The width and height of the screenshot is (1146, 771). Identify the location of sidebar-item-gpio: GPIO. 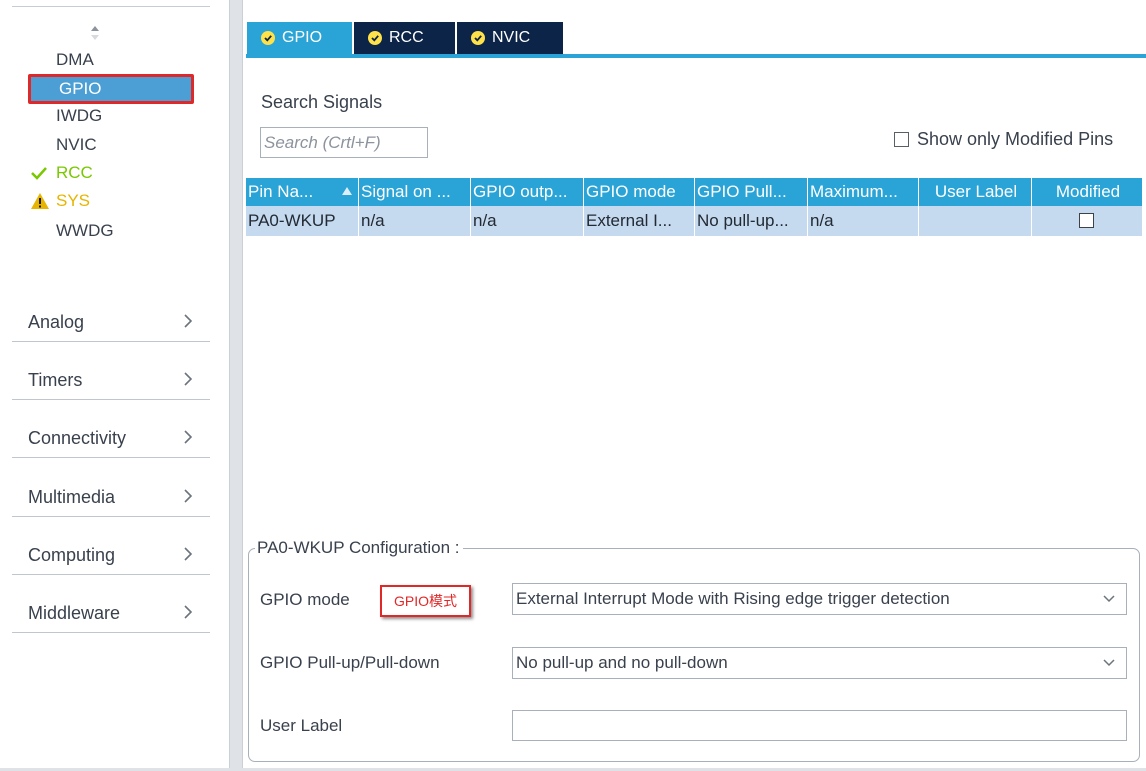
(111, 89).